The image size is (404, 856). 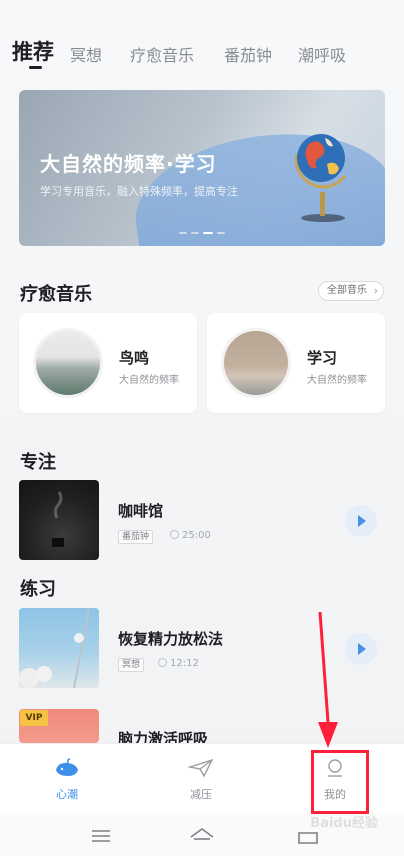 What do you see at coordinates (67, 794) in the screenshot?
I see `nav-label-home: 心潮` at bounding box center [67, 794].